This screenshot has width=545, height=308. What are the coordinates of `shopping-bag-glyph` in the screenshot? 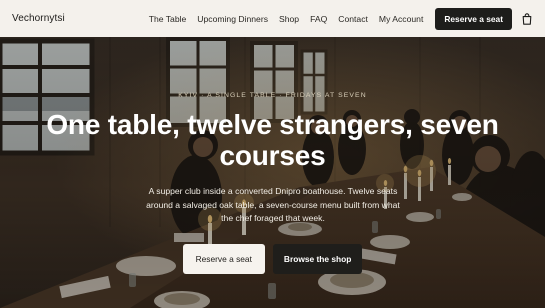 It's located at (527, 18).